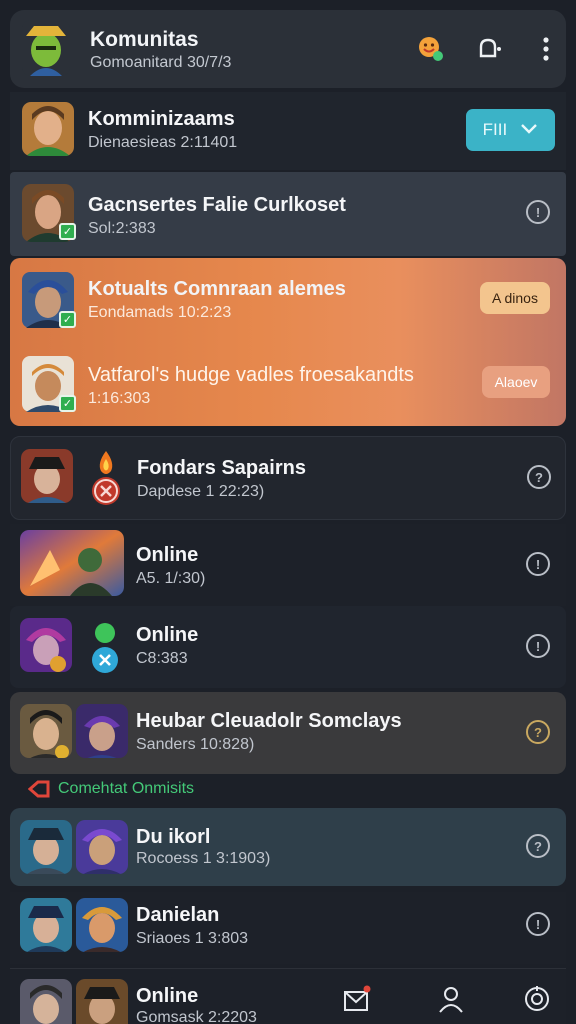 The image size is (576, 1024). I want to click on item-name: Danielan, so click(178, 915).